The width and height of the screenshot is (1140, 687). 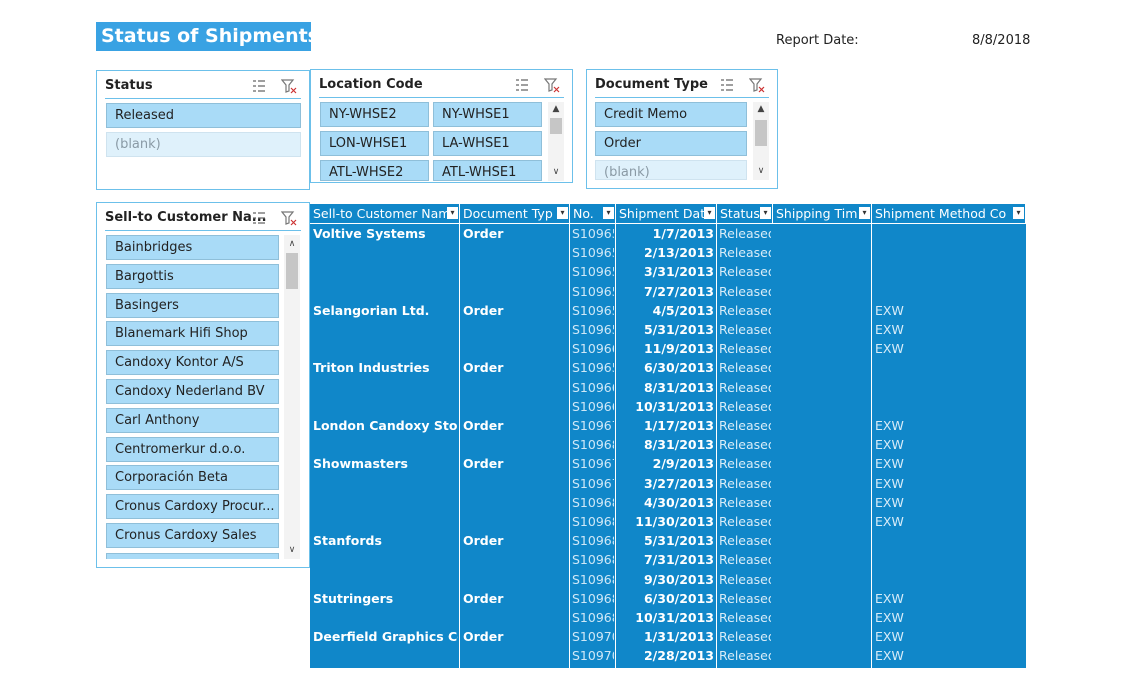 What do you see at coordinates (192, 363) in the screenshot?
I see `slicer-item-customer: Candoxy Kontor A/S` at bounding box center [192, 363].